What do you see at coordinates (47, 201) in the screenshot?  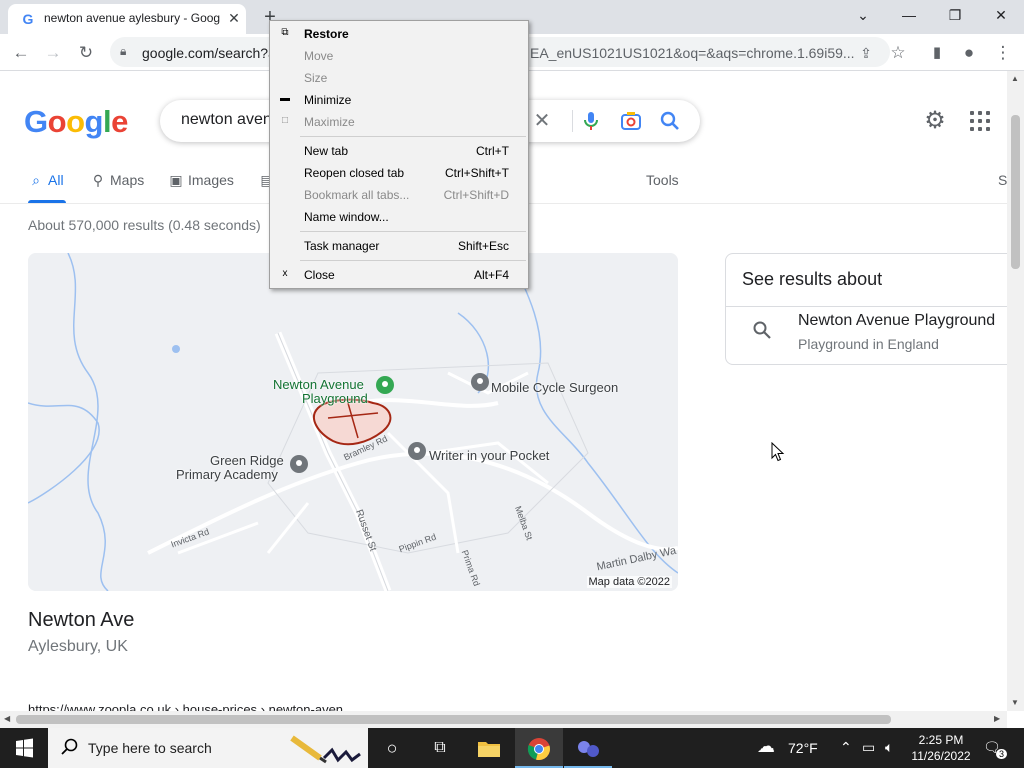 I see `active-tab-indicator` at bounding box center [47, 201].